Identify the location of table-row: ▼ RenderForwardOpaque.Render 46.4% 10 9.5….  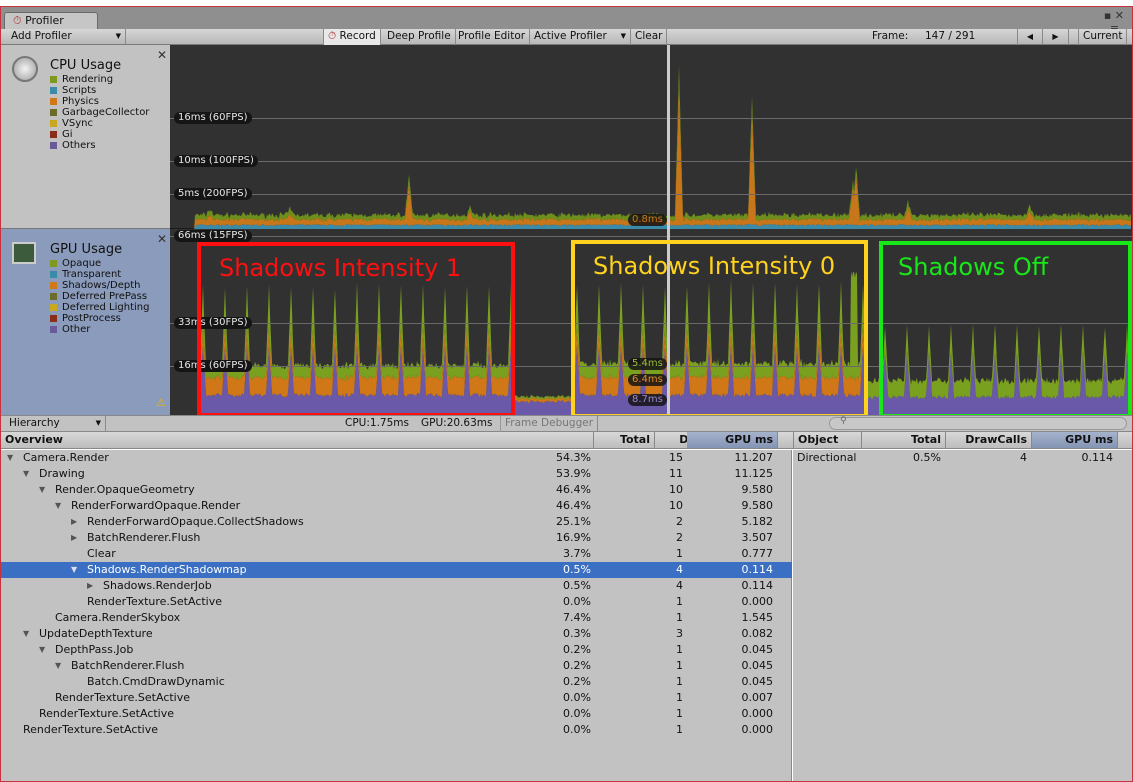
(396, 506).